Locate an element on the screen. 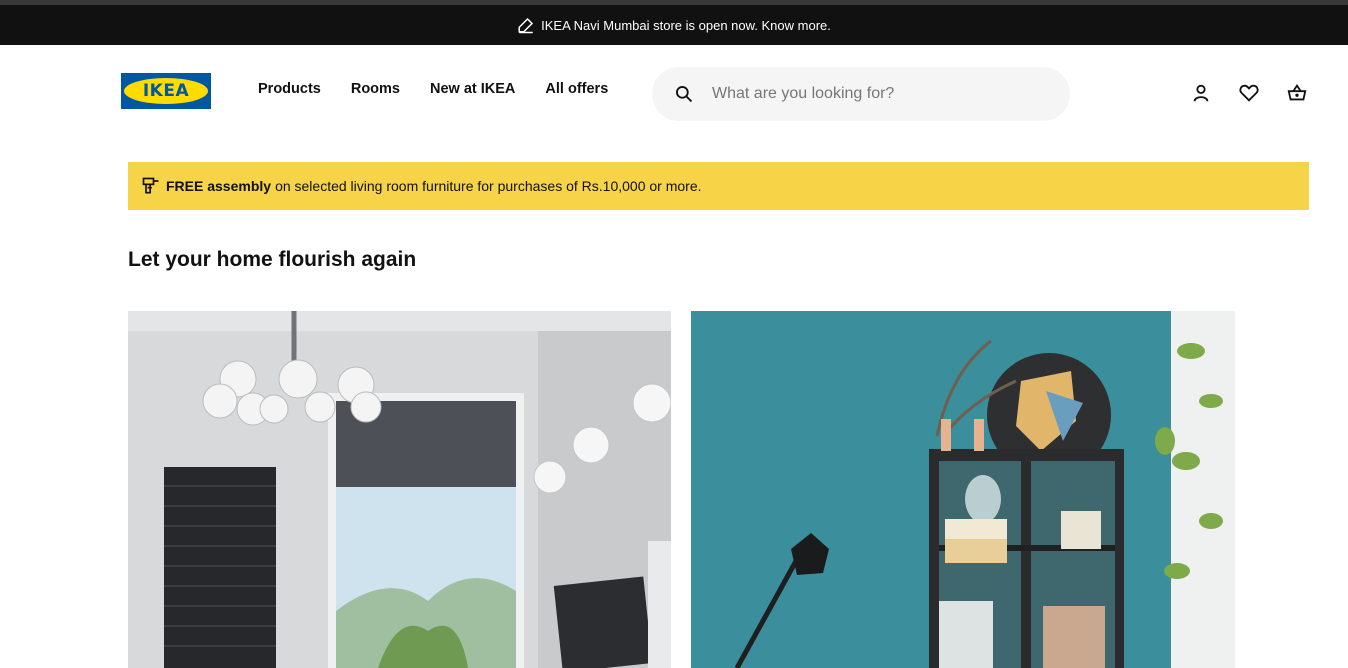 Image resolution: width=1348 pixels, height=668 pixels. heart-icon is located at coordinates (1249, 93).